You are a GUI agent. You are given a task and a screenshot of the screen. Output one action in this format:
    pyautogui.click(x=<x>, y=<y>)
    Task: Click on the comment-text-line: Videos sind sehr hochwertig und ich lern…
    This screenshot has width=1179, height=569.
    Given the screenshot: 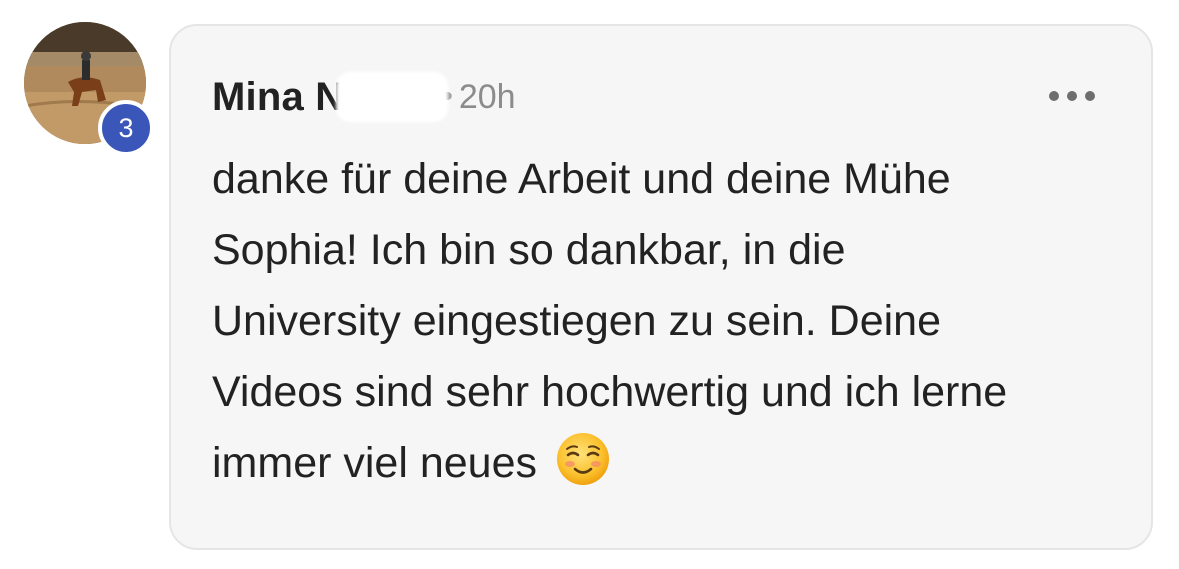 What is the action you would take?
    pyautogui.click(x=610, y=392)
    